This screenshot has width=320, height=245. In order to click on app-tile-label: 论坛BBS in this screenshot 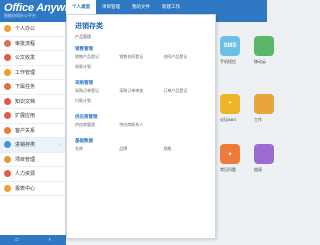, I will do `click(228, 119)`.